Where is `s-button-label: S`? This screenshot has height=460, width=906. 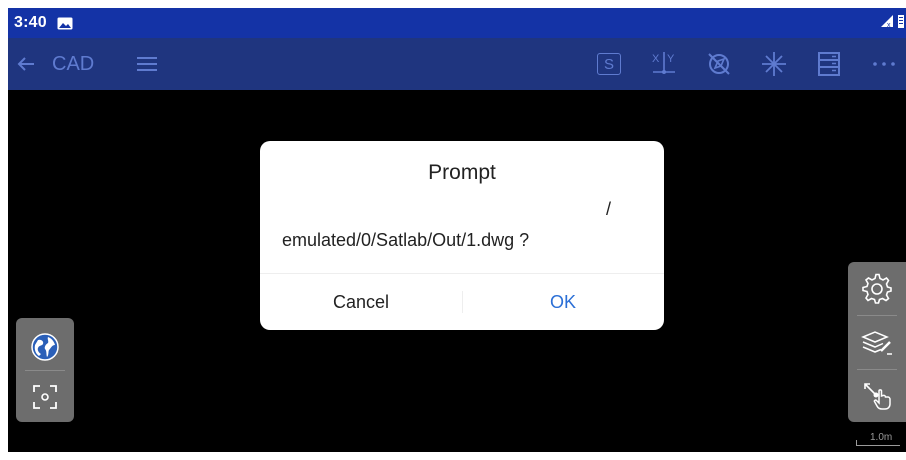 s-button-label: S is located at coordinates (609, 64).